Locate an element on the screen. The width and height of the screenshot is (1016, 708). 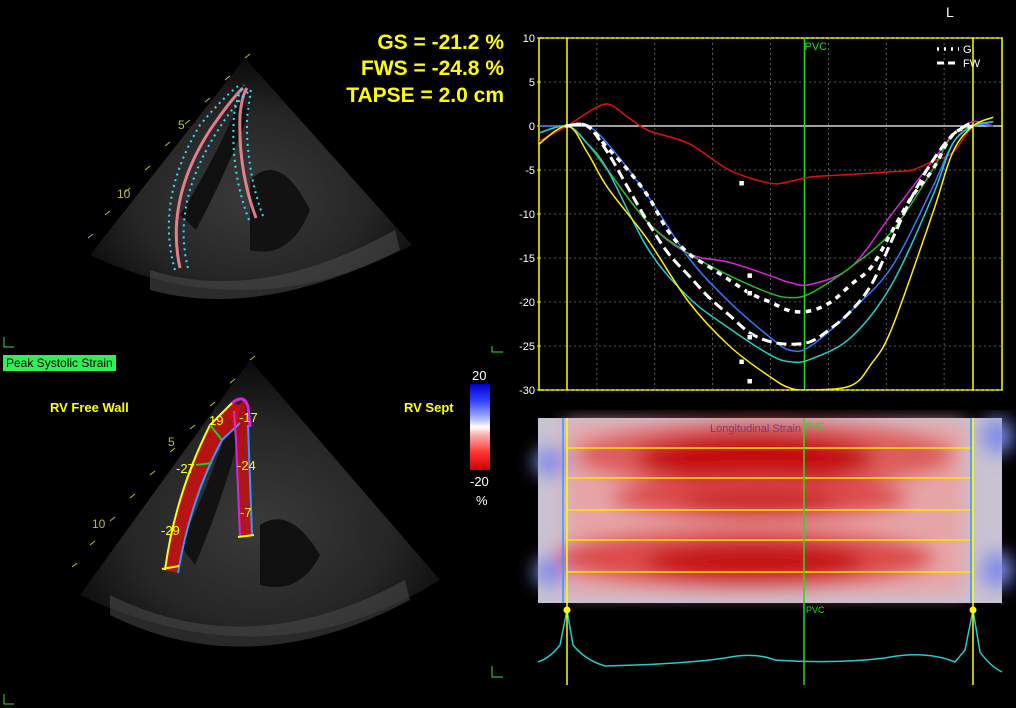
y-tick-label: -30 is located at coordinates (527, 391).